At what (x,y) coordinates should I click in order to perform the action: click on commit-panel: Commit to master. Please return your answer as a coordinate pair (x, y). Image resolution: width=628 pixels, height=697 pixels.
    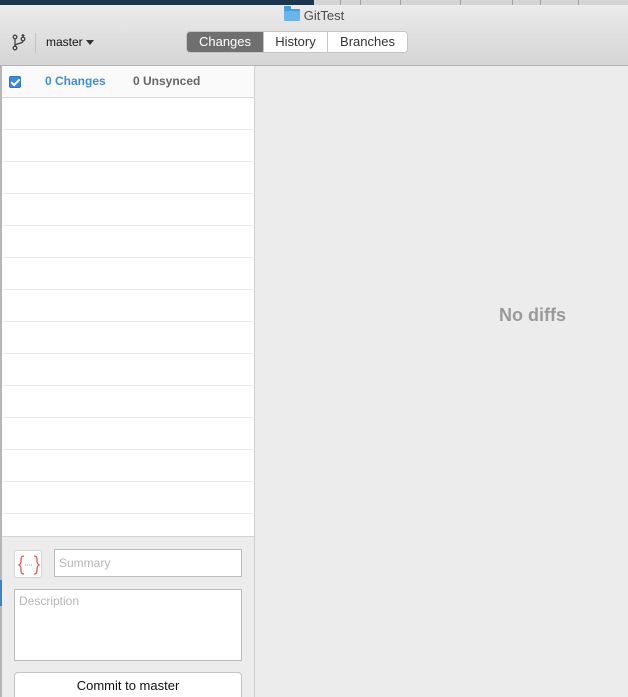
    Looking at the image, I should click on (128, 616).